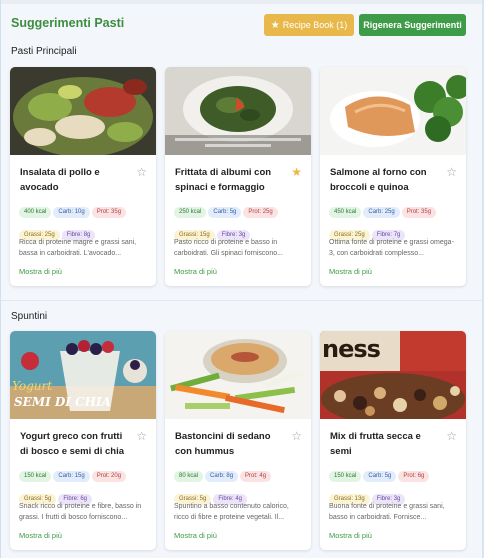 The height and width of the screenshot is (558, 484). Describe the element at coordinates (83, 375) in the screenshot. I see `meal-image: Yogurt SEMI DI CHIA` at that location.